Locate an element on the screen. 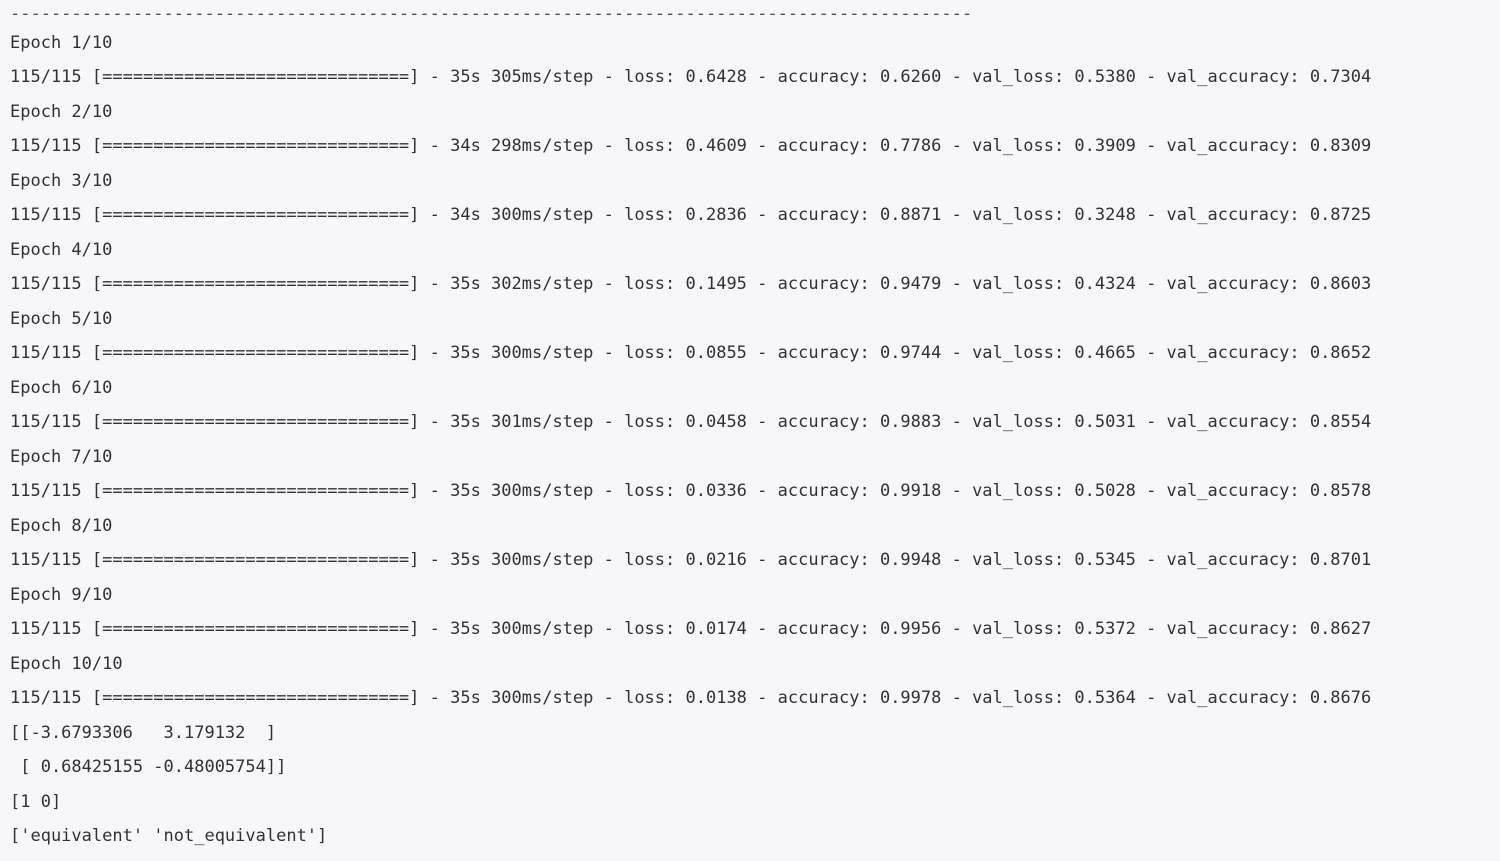 This screenshot has width=1500, height=861. output-line: [ 0.68425155 -0.48005754]] is located at coordinates (148, 767).